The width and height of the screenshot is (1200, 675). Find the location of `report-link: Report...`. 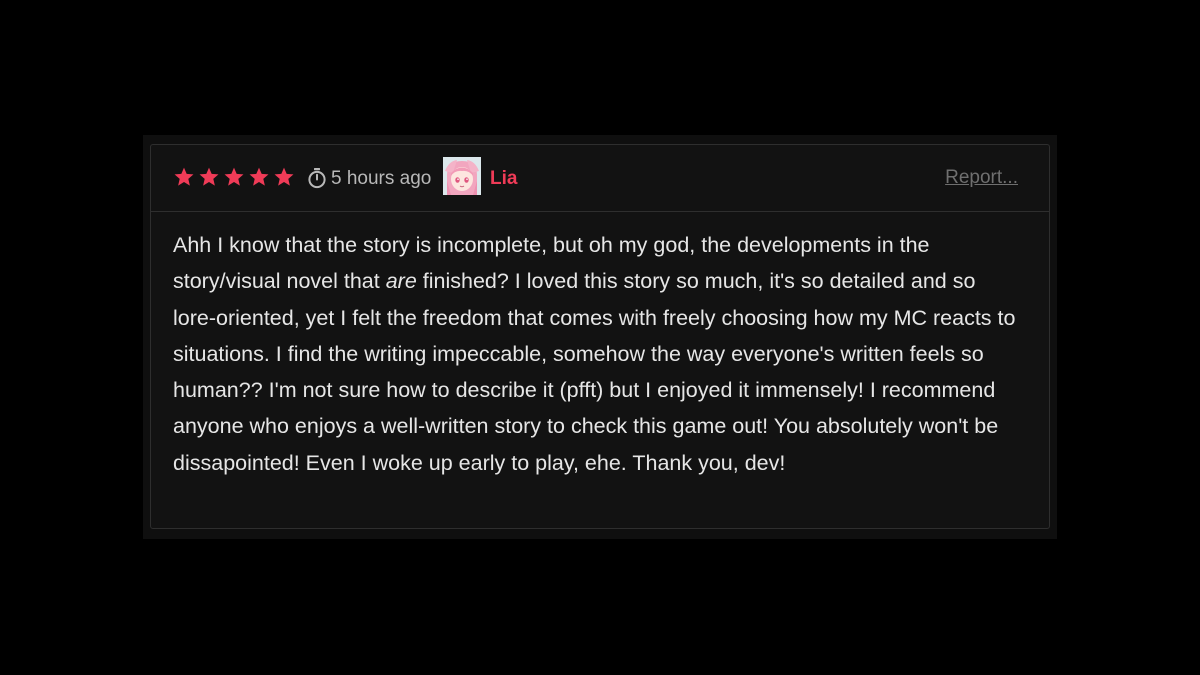

report-link: Report... is located at coordinates (981, 178).